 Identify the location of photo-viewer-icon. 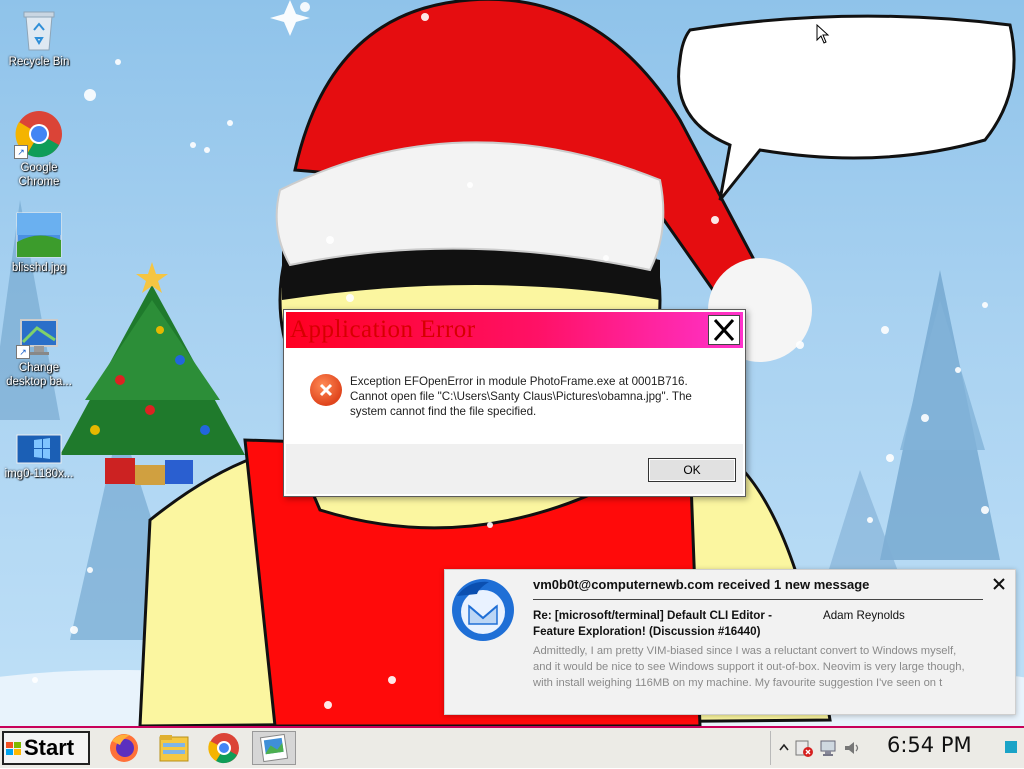
(274, 748).